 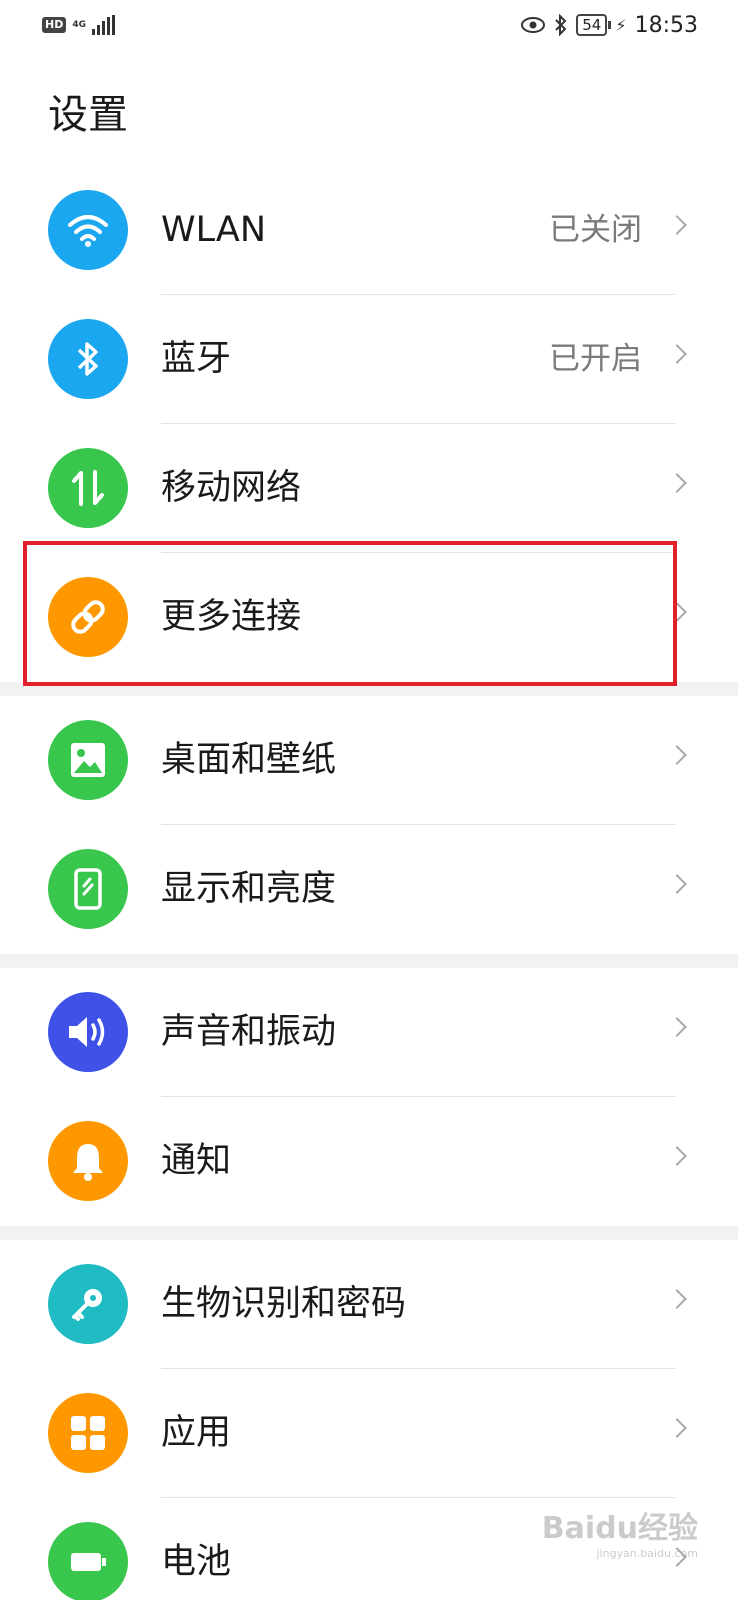 I want to click on wifi-icon, so click(x=88, y=230).